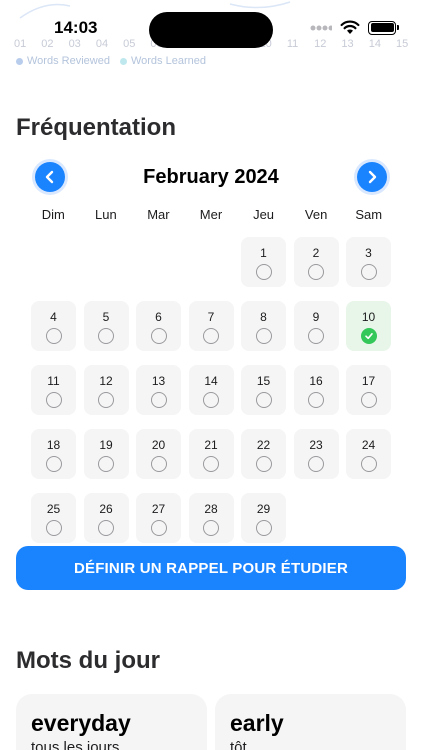 Image resolution: width=422 pixels, height=750 pixels. Describe the element at coordinates (263, 445) in the screenshot. I see `day-number: 22` at that location.